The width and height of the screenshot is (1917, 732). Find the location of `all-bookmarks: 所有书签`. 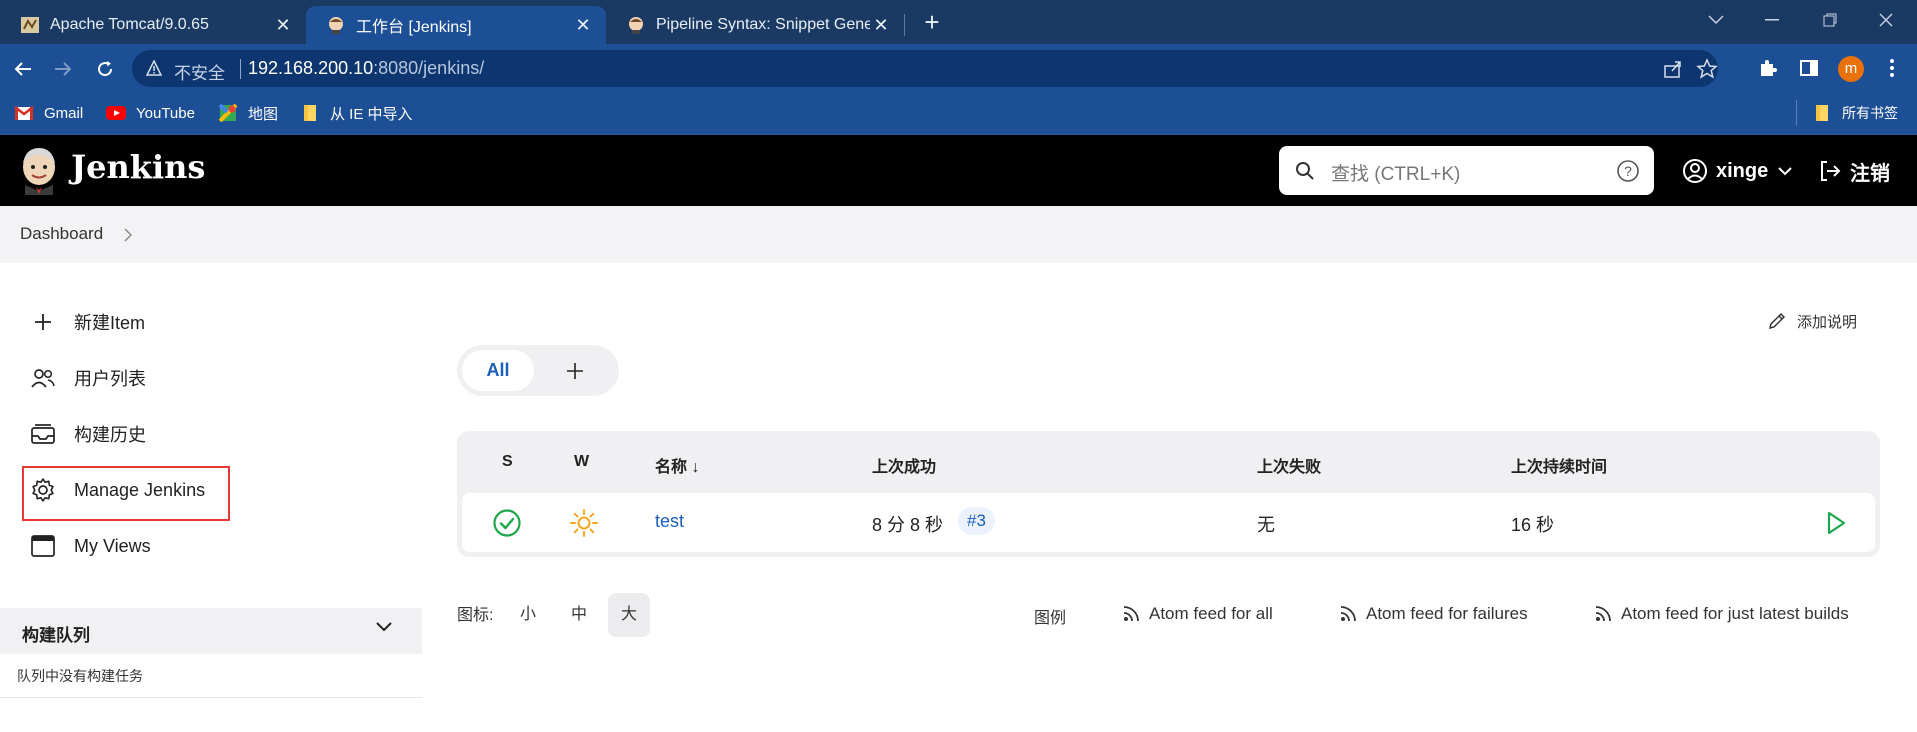

all-bookmarks: 所有书签 is located at coordinates (1855, 113).